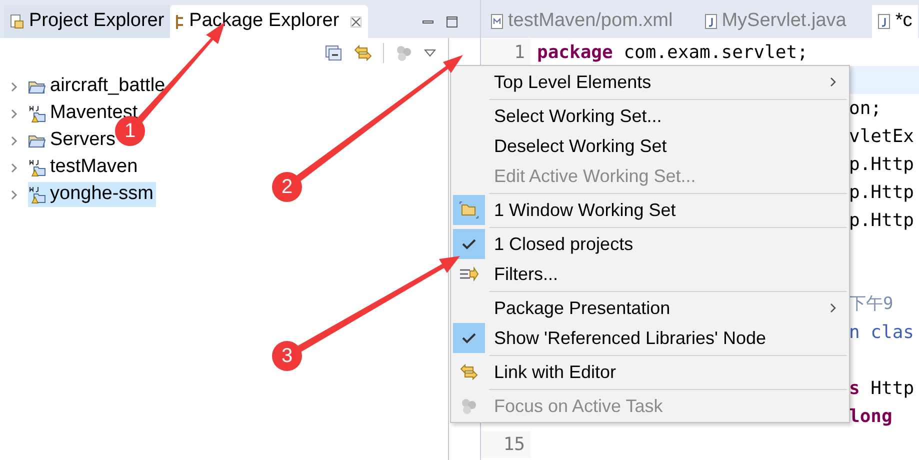  I want to click on project-tree-item: Servers, so click(73, 140).